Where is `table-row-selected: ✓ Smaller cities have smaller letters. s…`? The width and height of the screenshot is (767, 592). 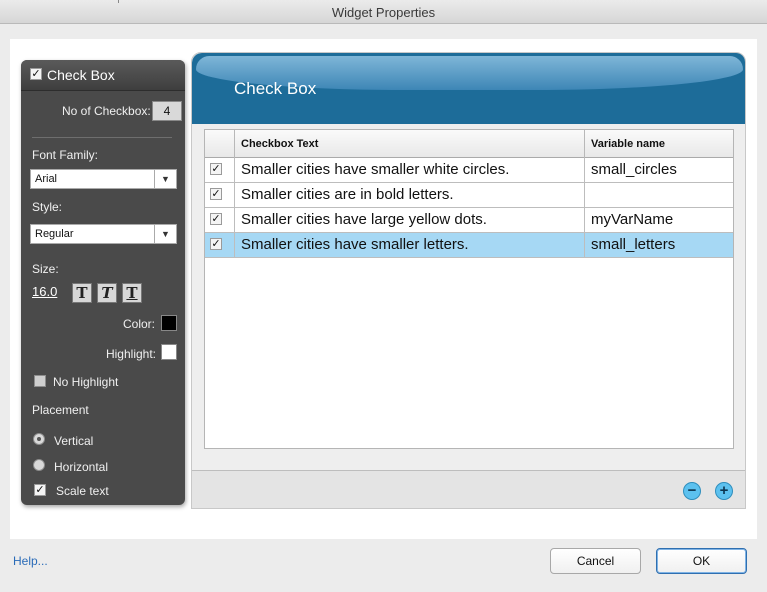
table-row-selected: ✓ Smaller cities have smaller letters. s… is located at coordinates (469, 245).